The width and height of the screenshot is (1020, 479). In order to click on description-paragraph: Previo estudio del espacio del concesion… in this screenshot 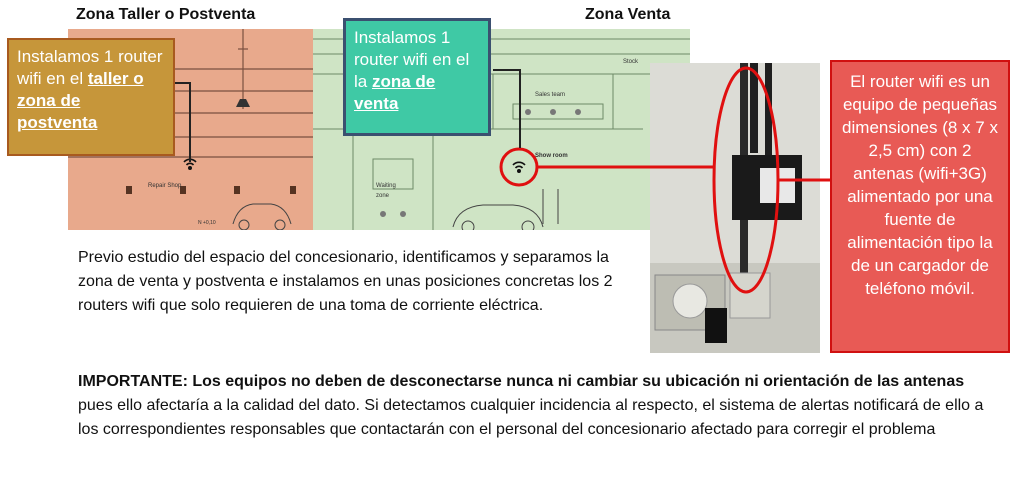, I will do `click(345, 281)`.